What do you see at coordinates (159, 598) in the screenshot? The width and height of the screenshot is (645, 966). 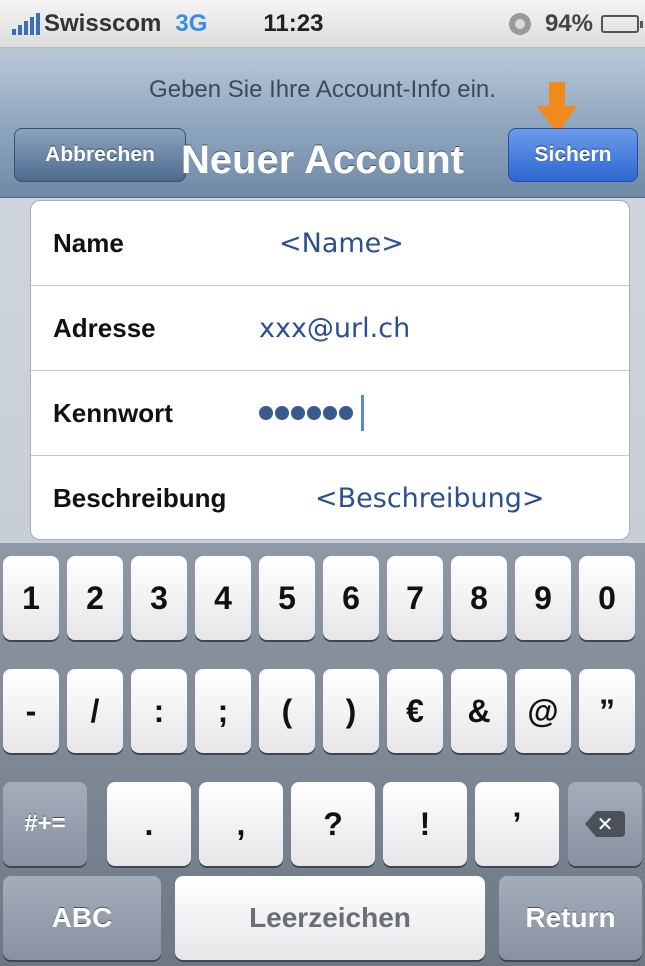 I see `key: 3` at bounding box center [159, 598].